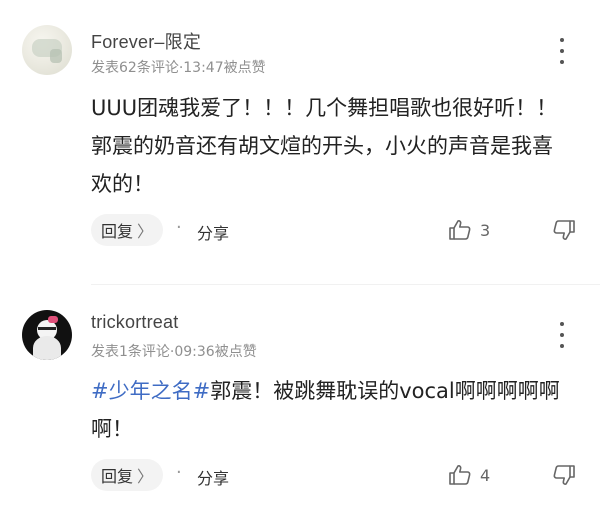 This screenshot has height=526, width=600. What do you see at coordinates (331, 410) in the screenshot?
I see `comment-text: #少年之名#郭震！被跳舞耽误的vocal啊啊啊啊啊啊！` at bounding box center [331, 410].